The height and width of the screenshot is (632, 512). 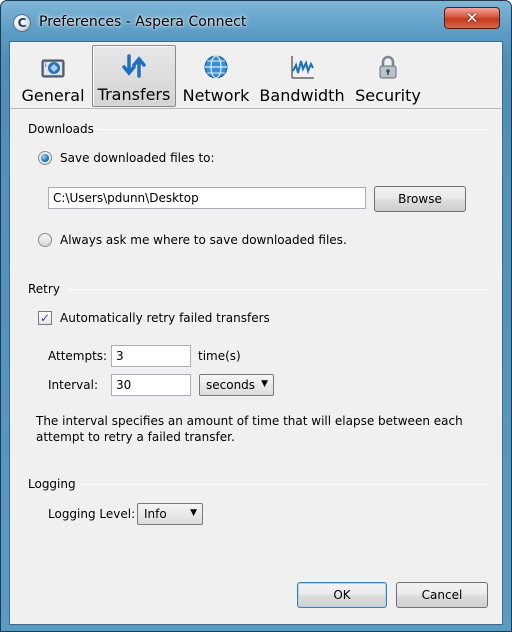 I want to click on interval-unit-value: seconds, so click(x=231, y=385).